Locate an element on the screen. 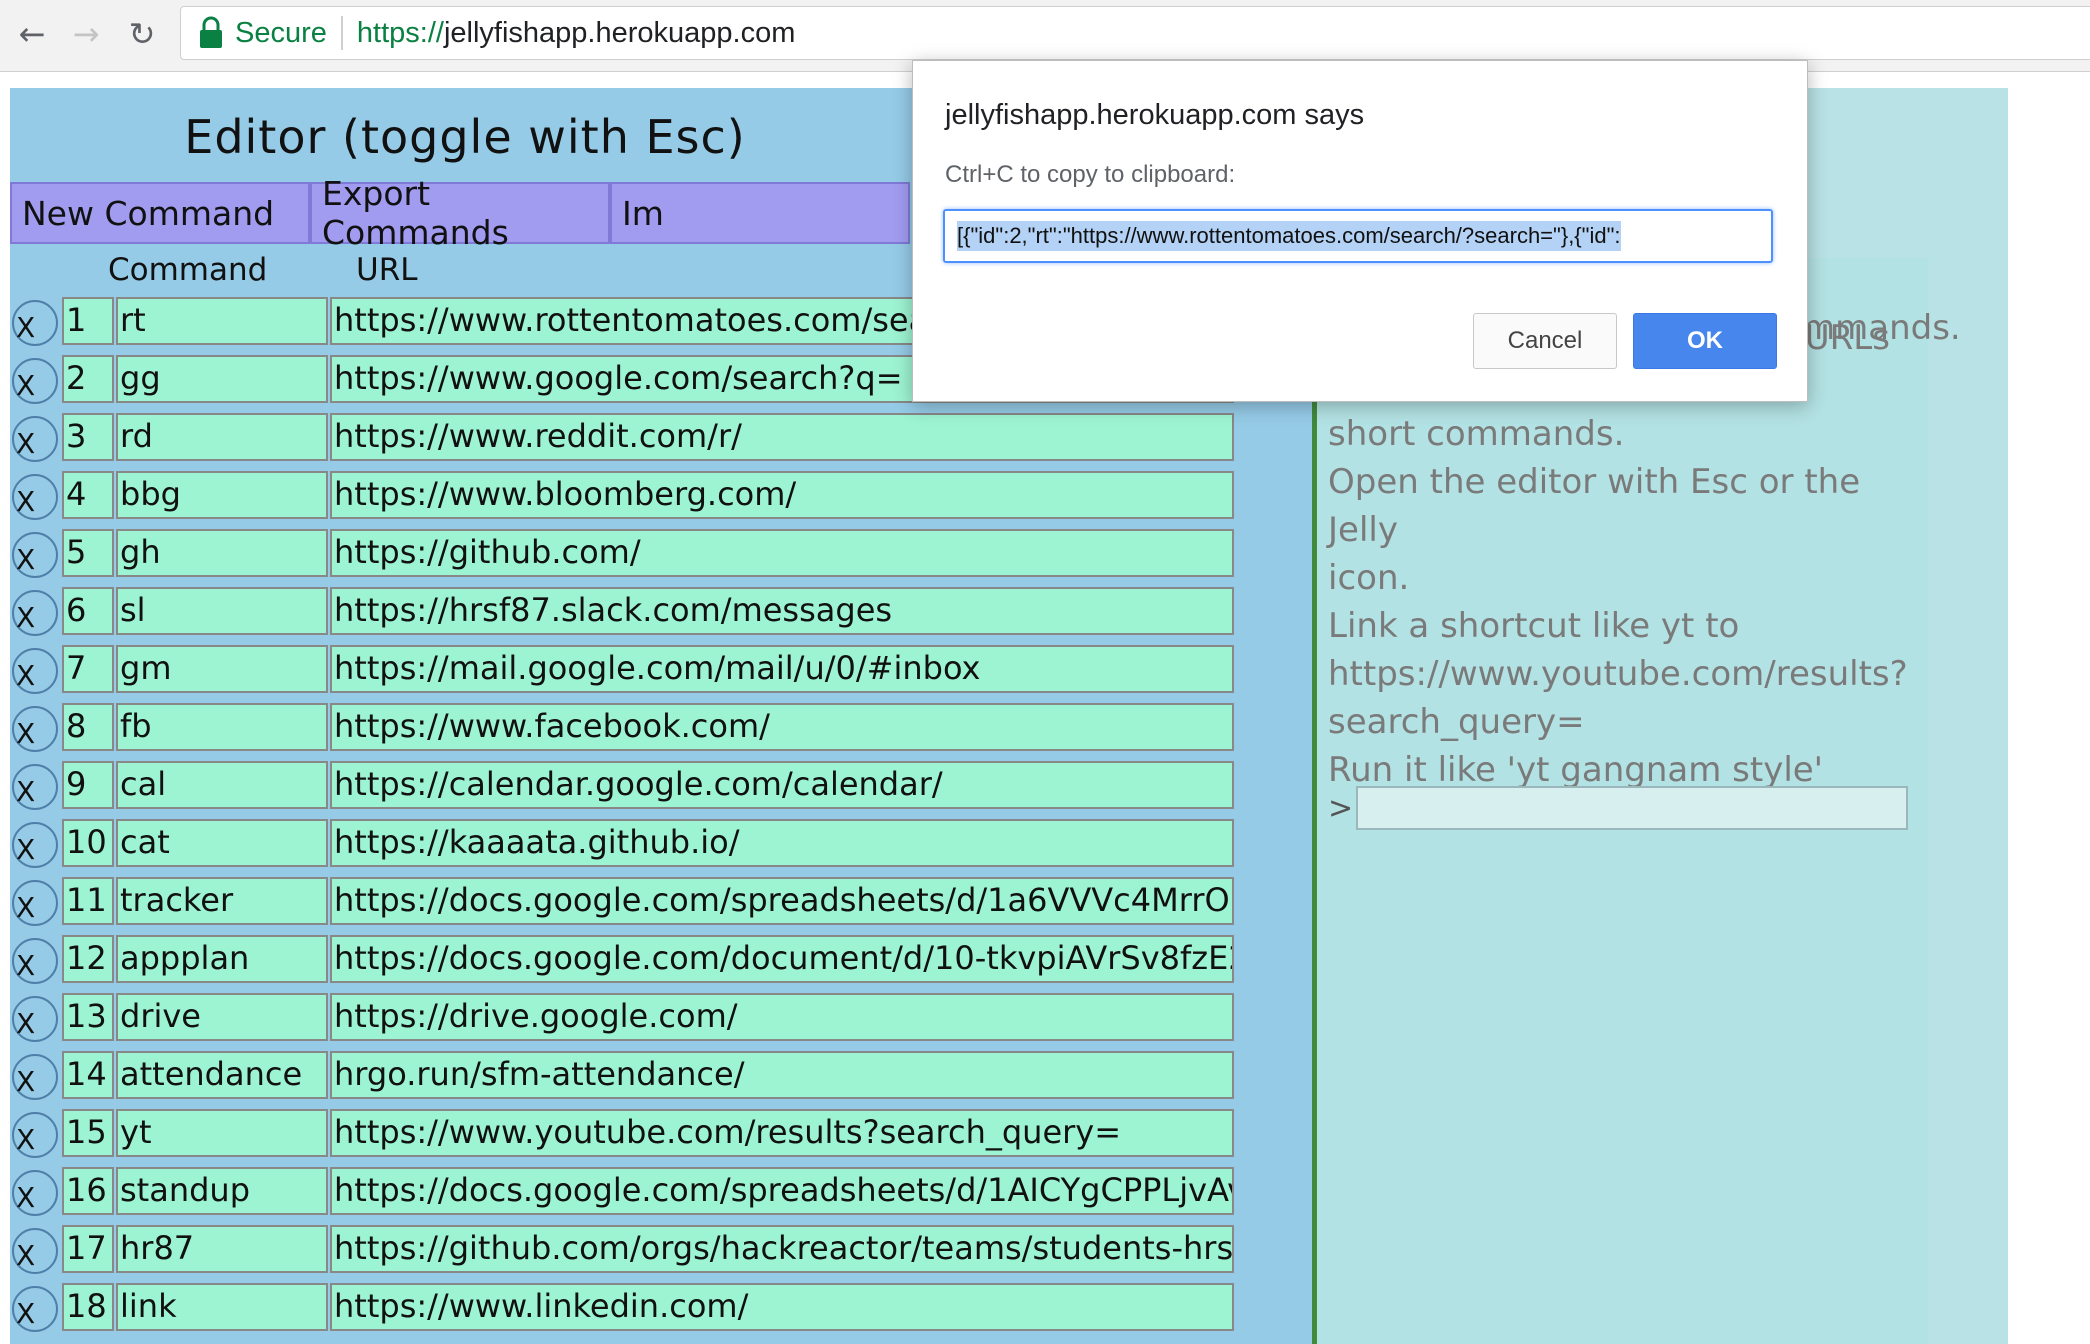 Image resolution: width=2090 pixels, height=1344 pixels. command-id: 16 is located at coordinates (88, 1191).